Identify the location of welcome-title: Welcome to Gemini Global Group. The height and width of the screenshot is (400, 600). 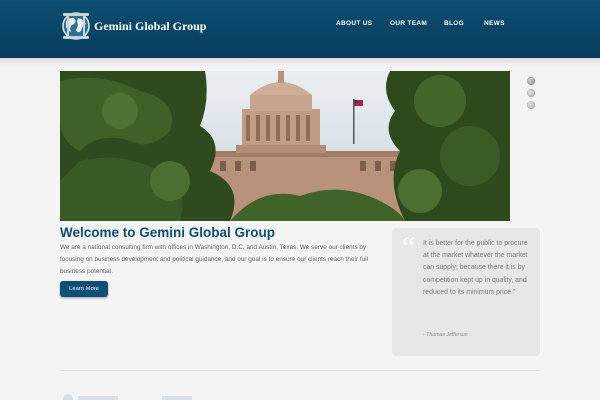
(168, 232).